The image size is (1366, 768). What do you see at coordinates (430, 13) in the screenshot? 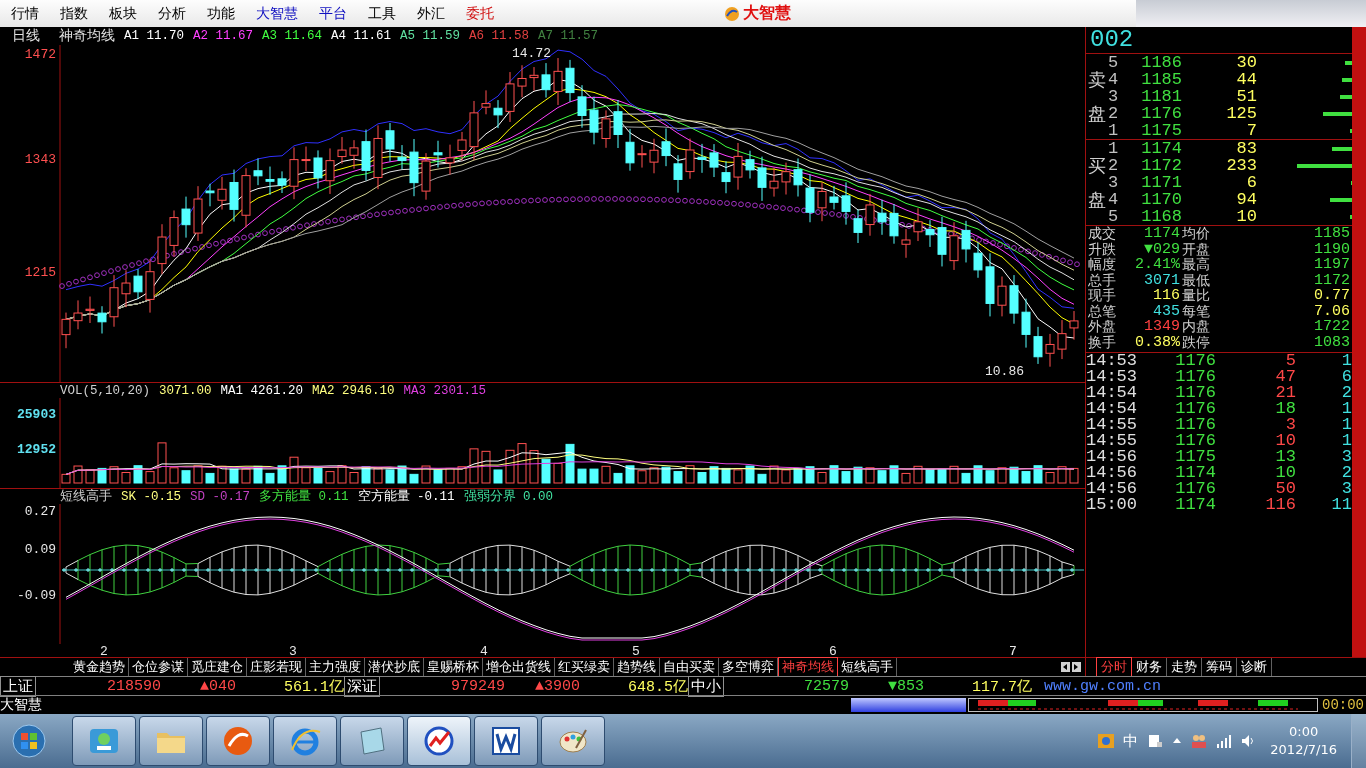
I see `menu-item: 外汇` at bounding box center [430, 13].